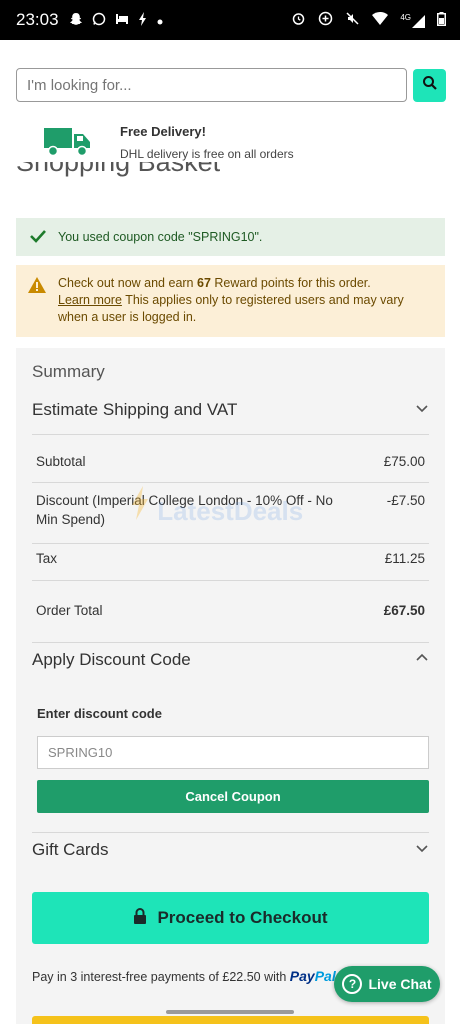 The height and width of the screenshot is (1024, 460). What do you see at coordinates (143, 20) in the screenshot?
I see `flash-icon` at bounding box center [143, 20].